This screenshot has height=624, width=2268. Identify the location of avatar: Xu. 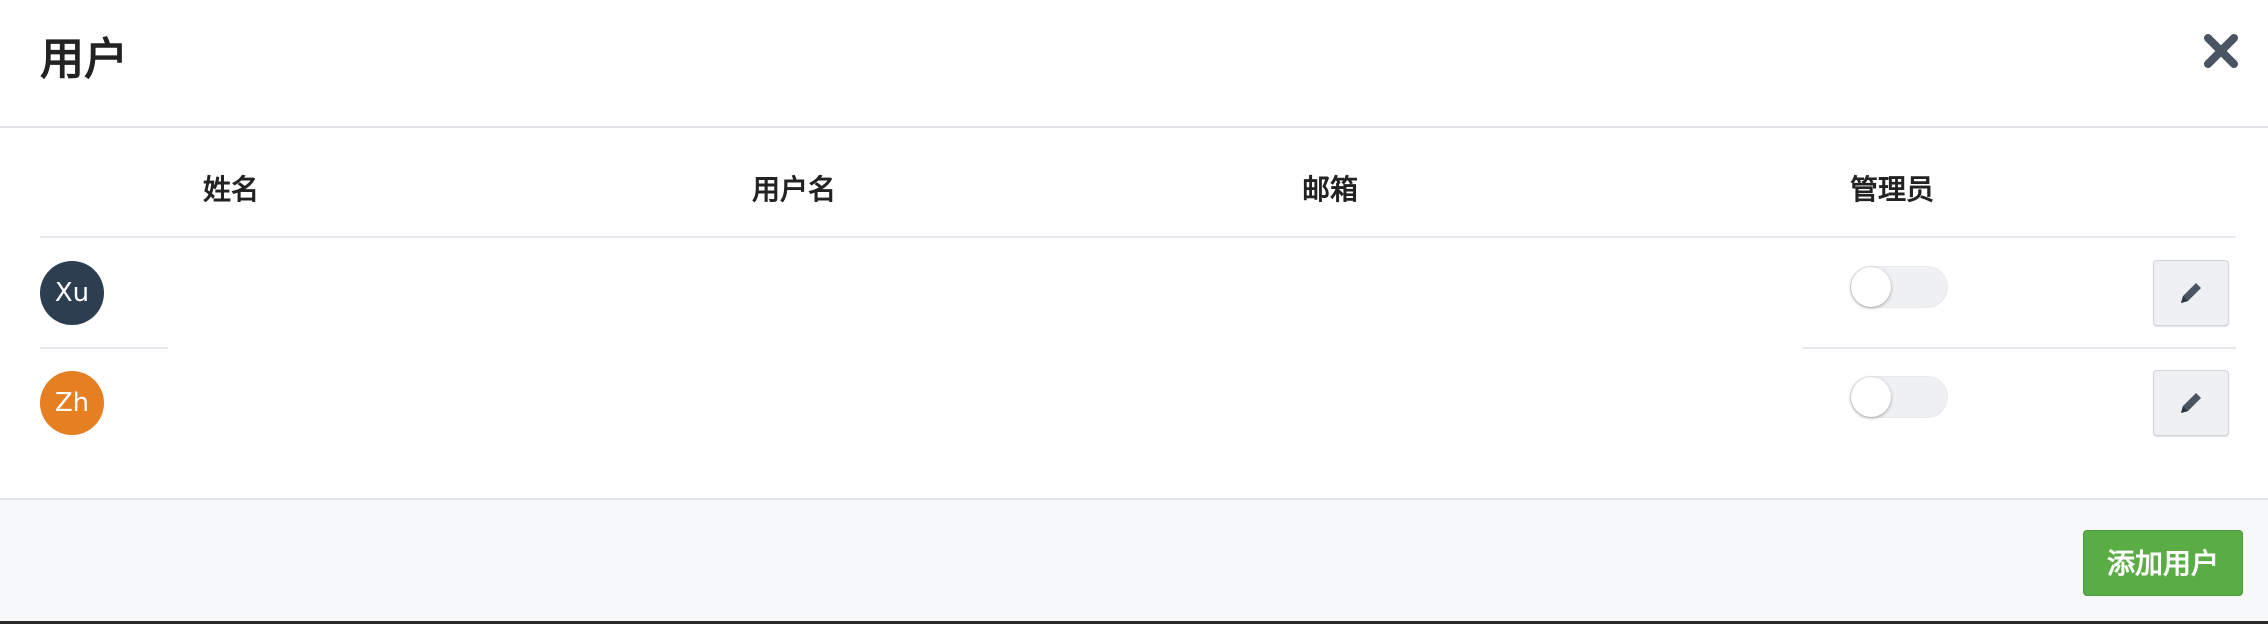
(72, 293).